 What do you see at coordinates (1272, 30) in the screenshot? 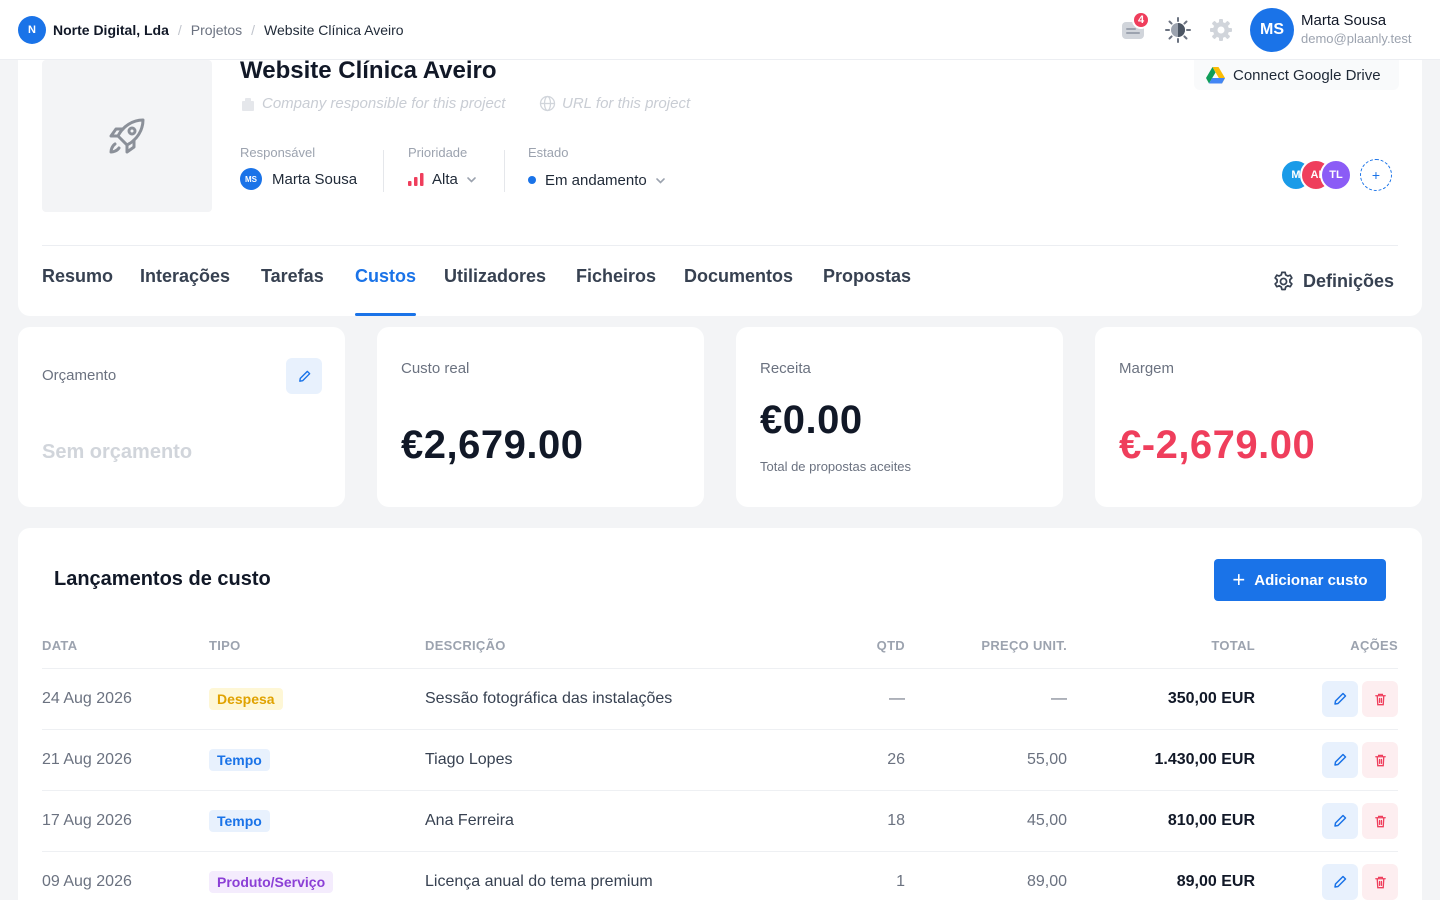
I see `user-avatar: MS` at bounding box center [1272, 30].